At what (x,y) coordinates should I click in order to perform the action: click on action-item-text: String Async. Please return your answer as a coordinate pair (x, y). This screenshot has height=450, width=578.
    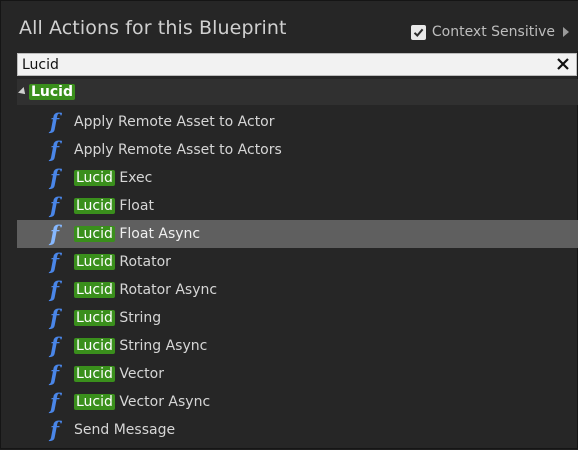
    Looking at the image, I should click on (161, 346).